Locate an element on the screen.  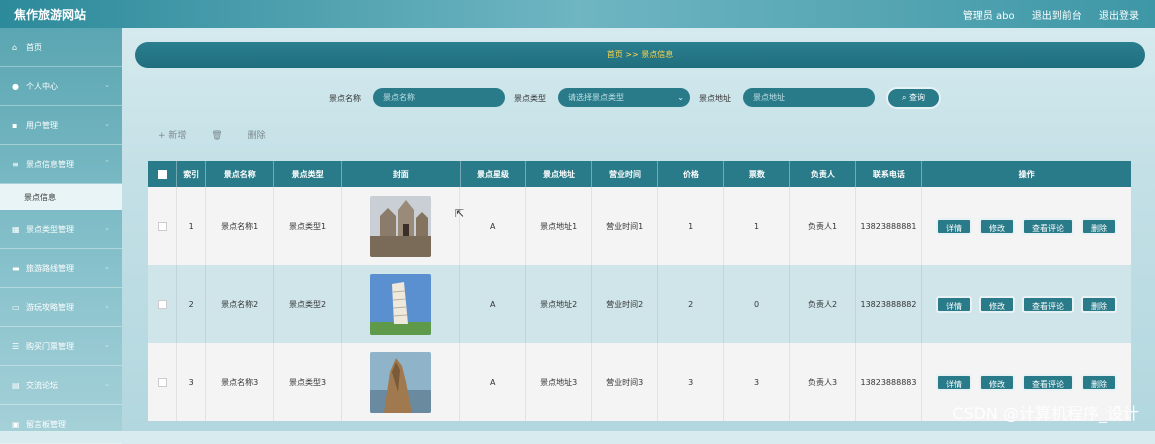
type-select-placeholder: 请选择景点类型 is located at coordinates (596, 97).